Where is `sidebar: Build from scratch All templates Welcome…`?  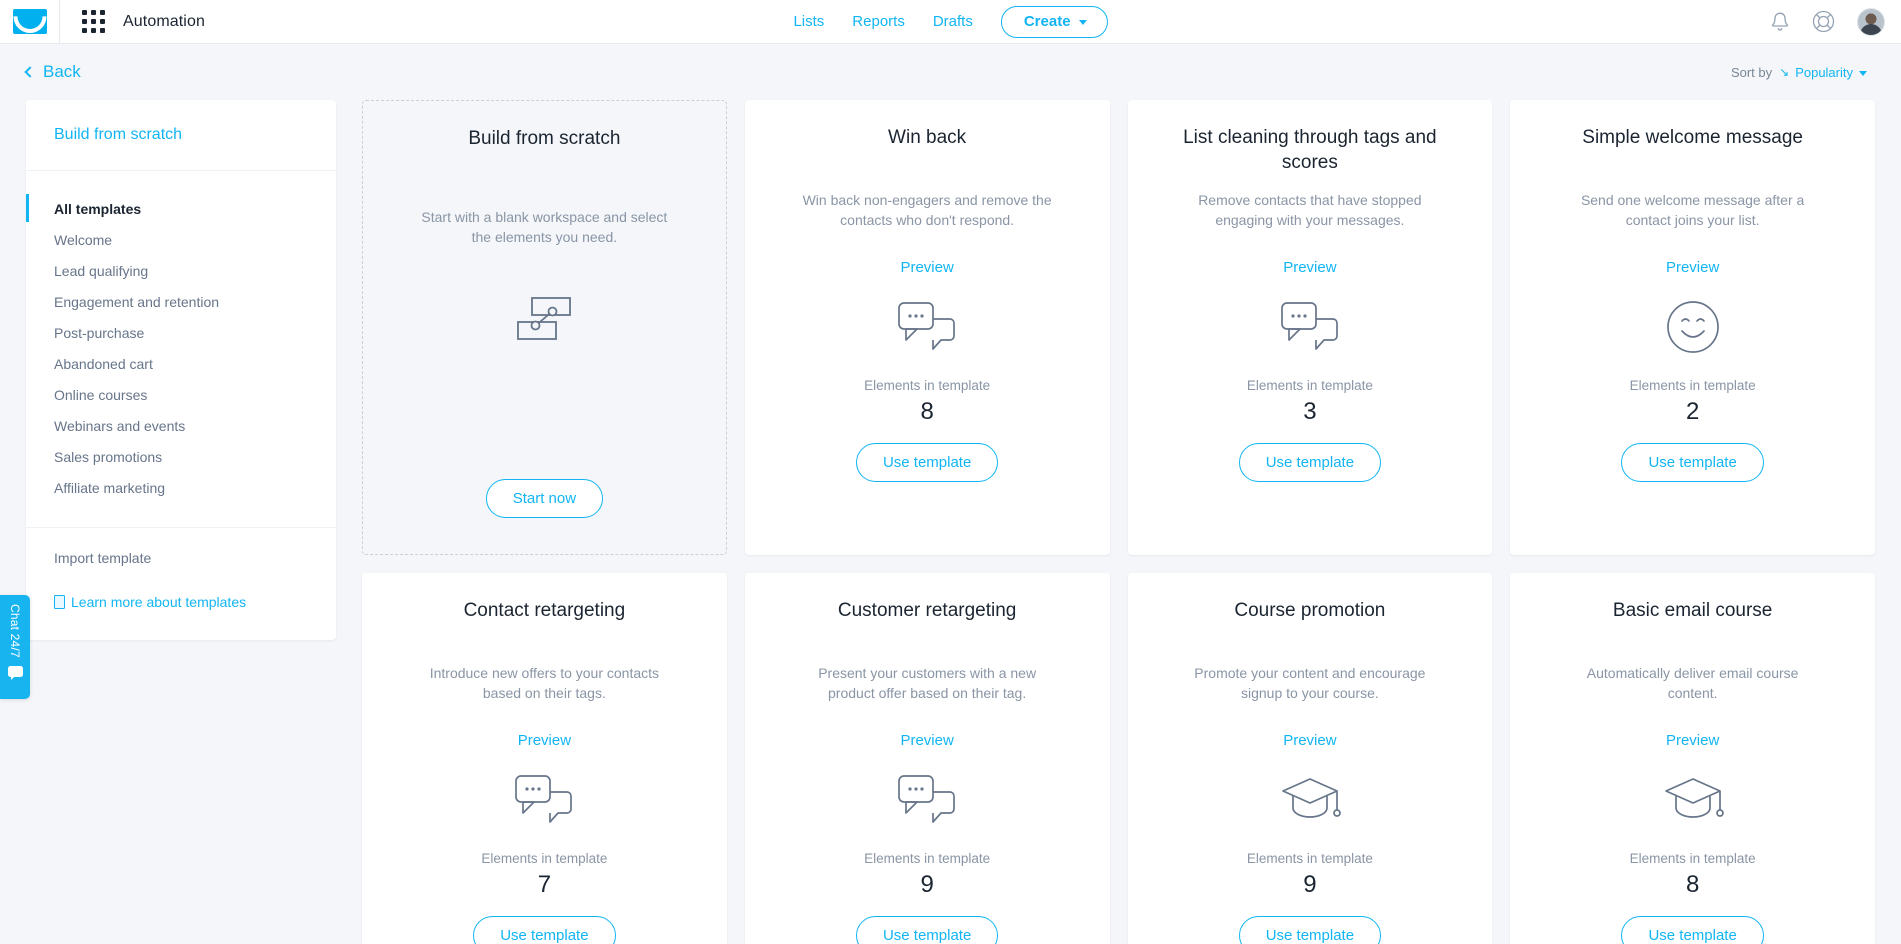 sidebar: Build from scratch All templates Welcome… is located at coordinates (181, 370).